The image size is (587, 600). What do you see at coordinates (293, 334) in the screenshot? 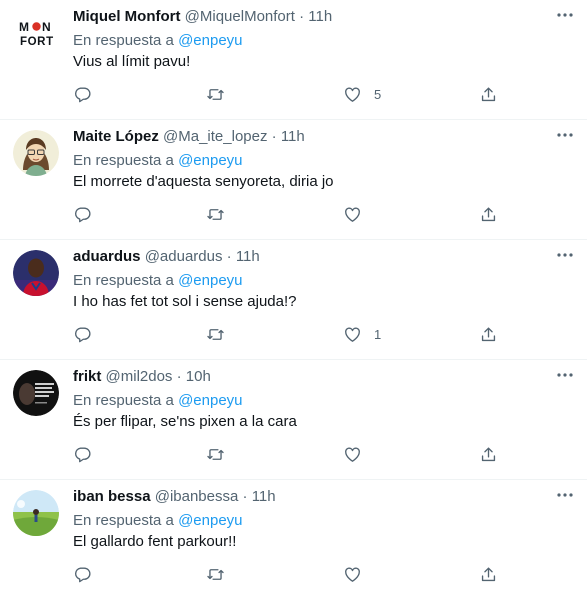
I see `tweet-actions: 1` at bounding box center [293, 334].